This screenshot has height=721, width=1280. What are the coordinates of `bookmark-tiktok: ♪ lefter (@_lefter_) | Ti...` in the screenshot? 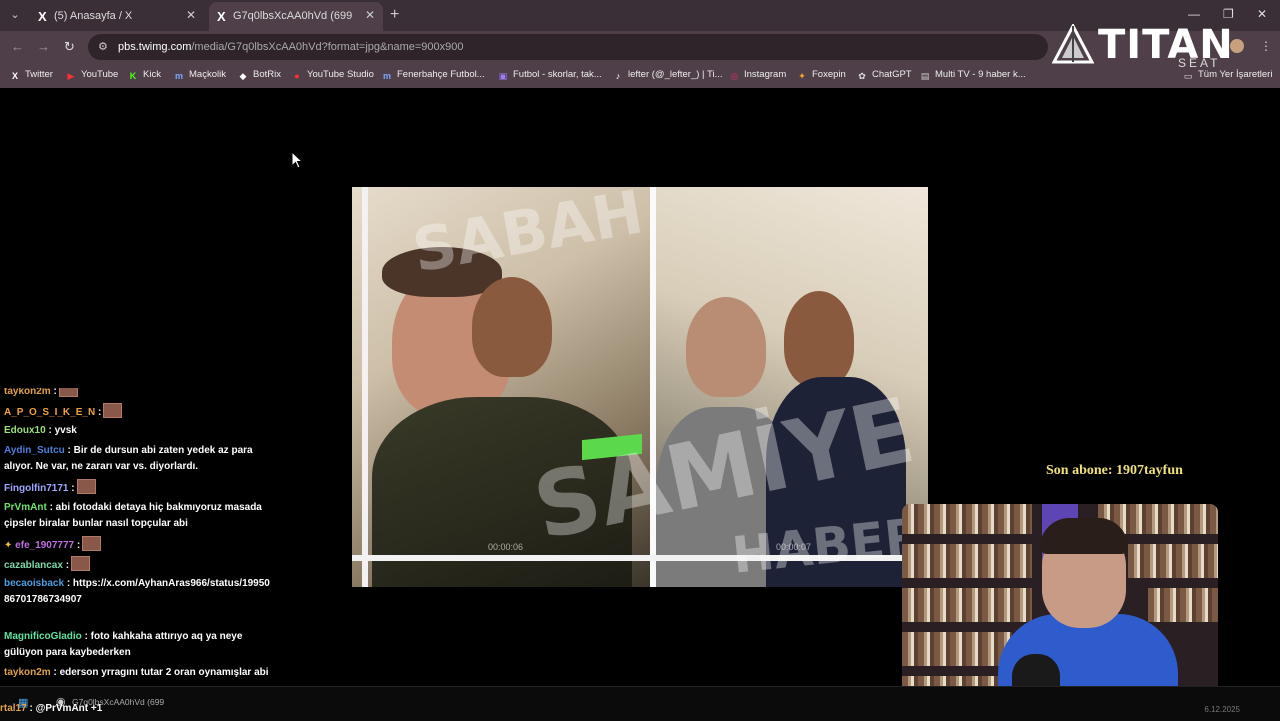 It's located at (667, 75).